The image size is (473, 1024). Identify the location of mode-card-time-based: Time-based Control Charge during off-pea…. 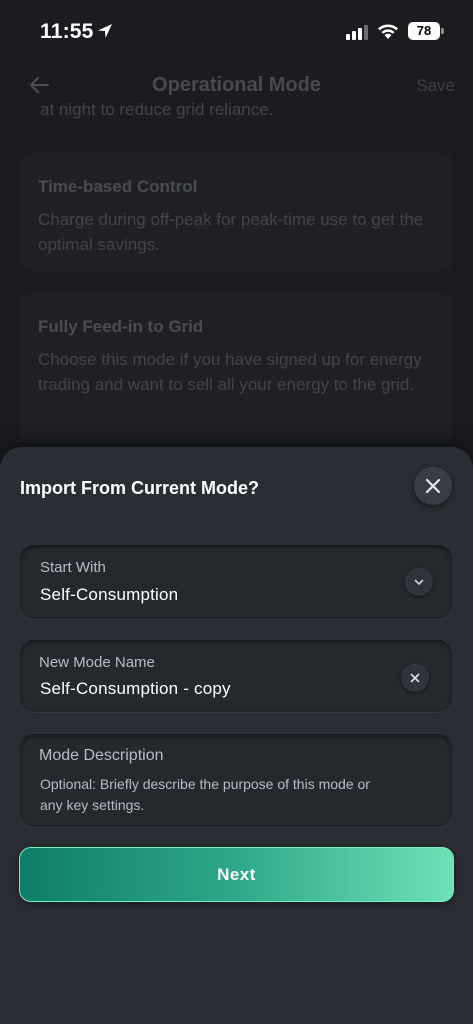
(236, 212).